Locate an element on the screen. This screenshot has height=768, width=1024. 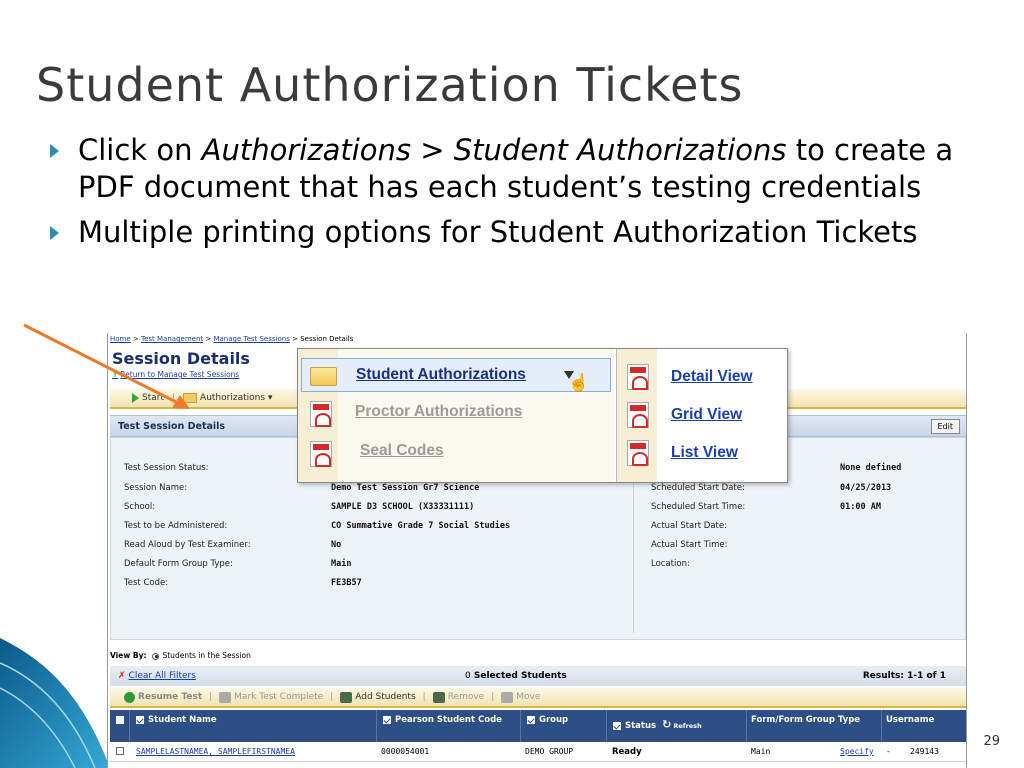
return-link: ↑ Return to Manage Test Sessions is located at coordinates (175, 374).